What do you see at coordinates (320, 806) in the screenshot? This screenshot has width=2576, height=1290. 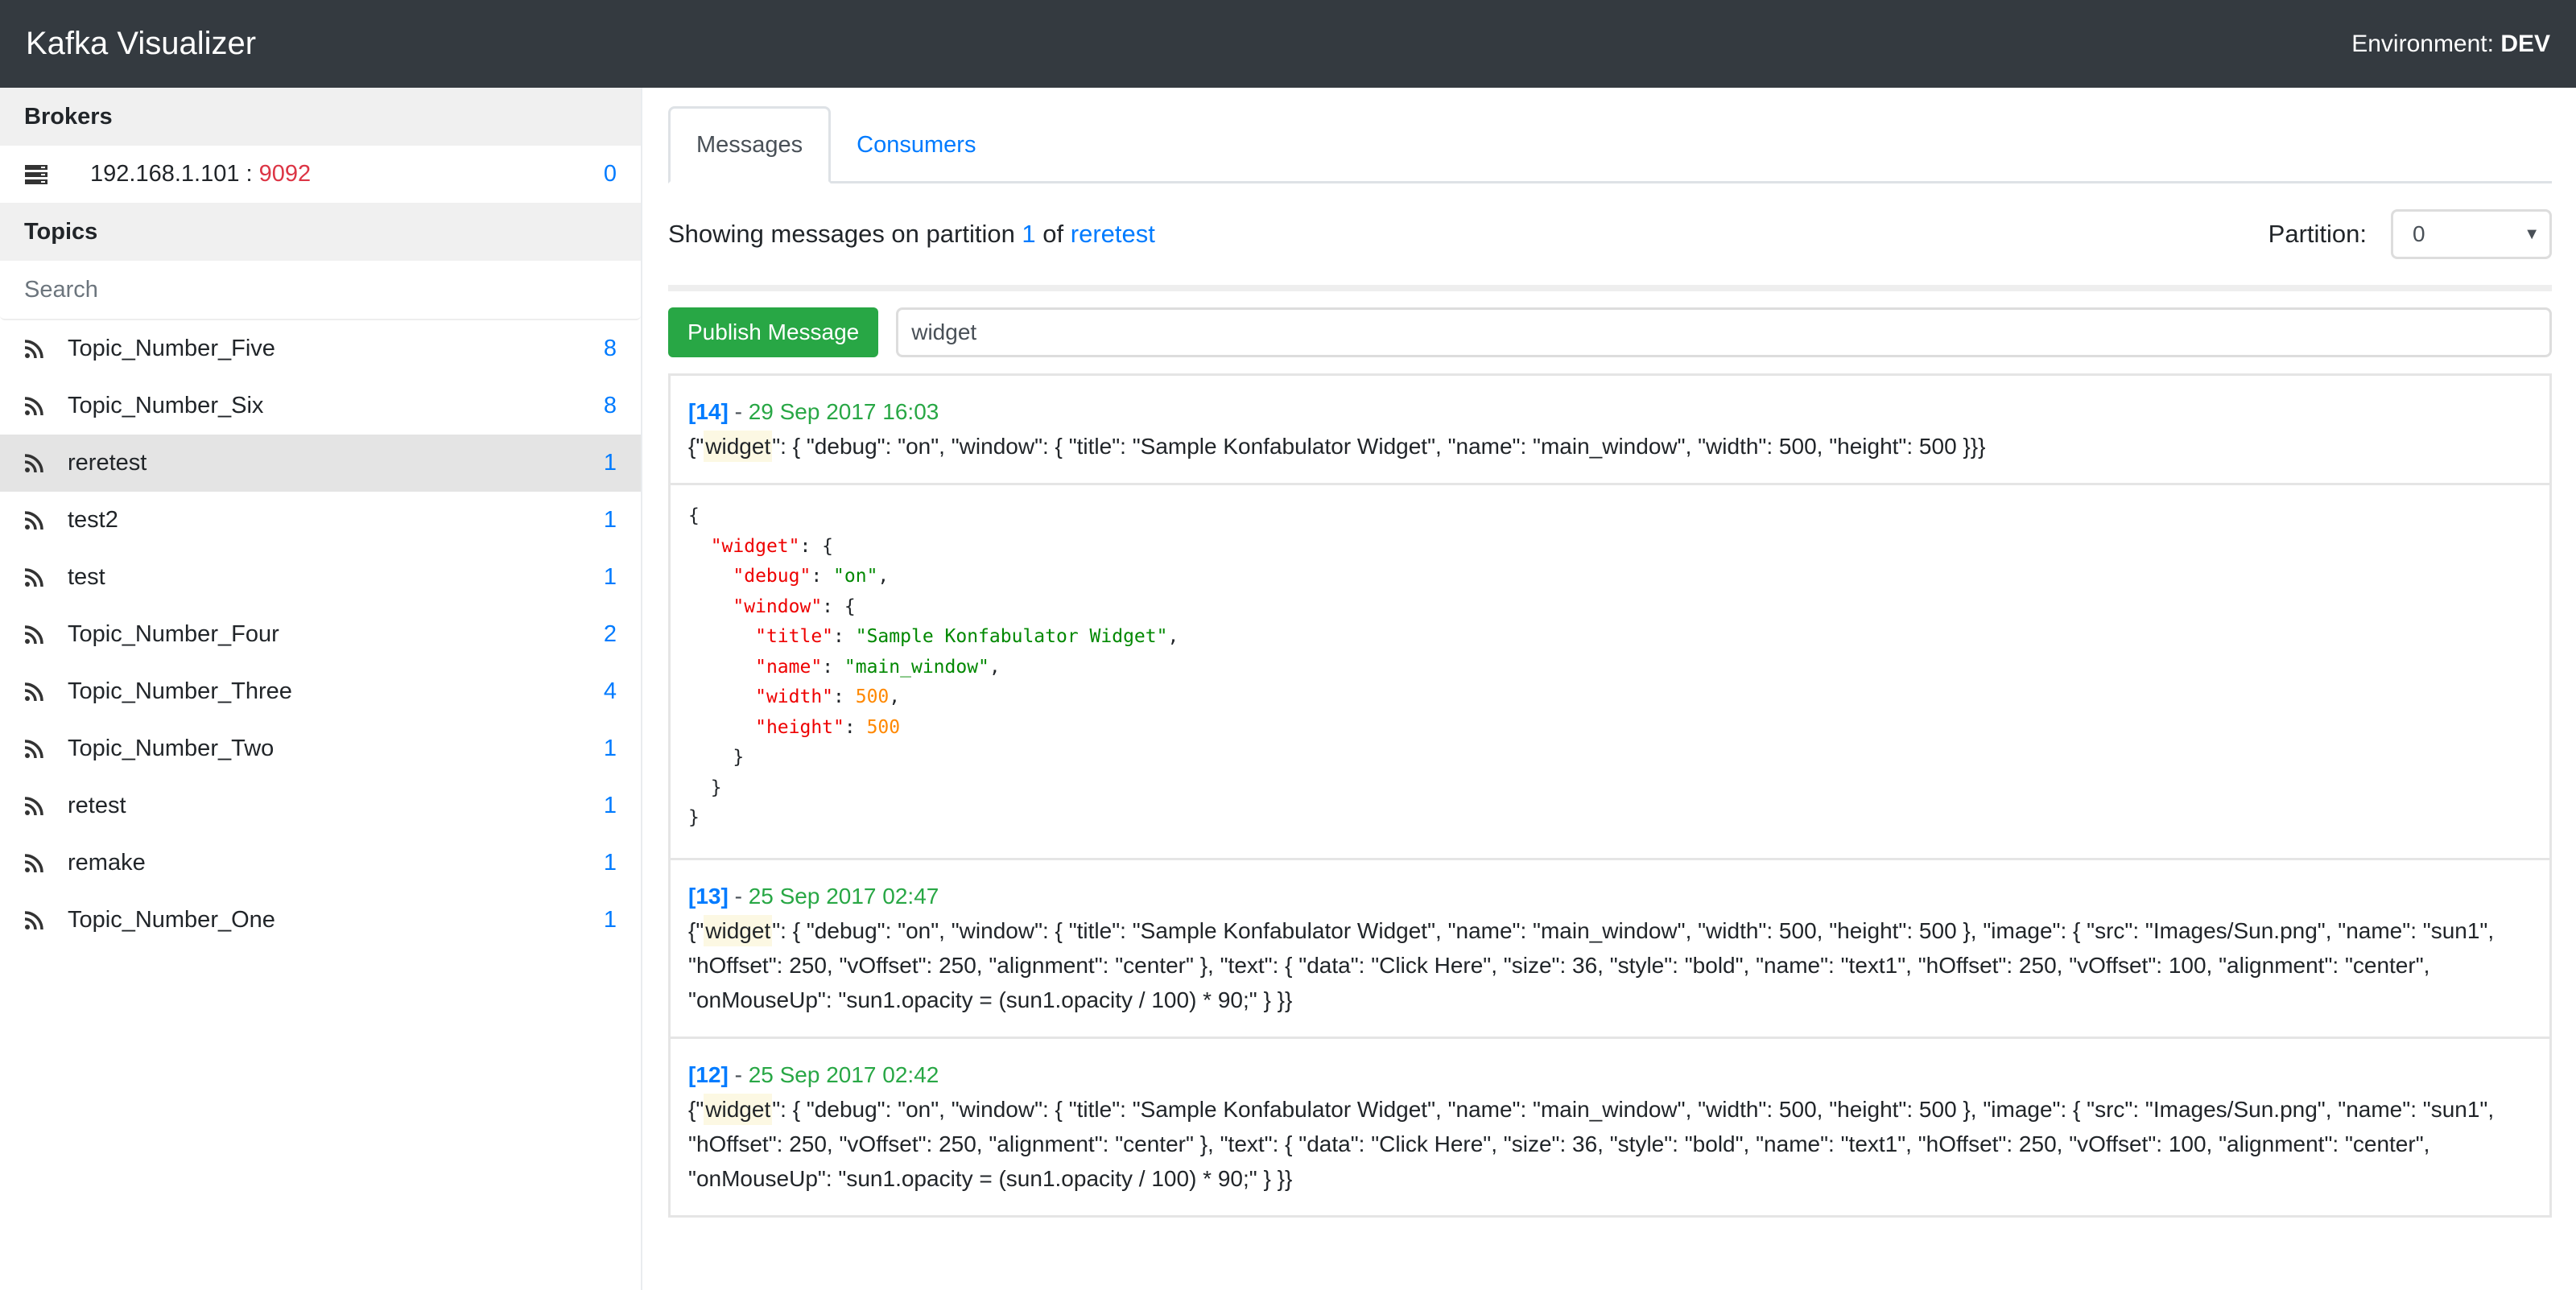 I see `topic-item: retest 1` at bounding box center [320, 806].